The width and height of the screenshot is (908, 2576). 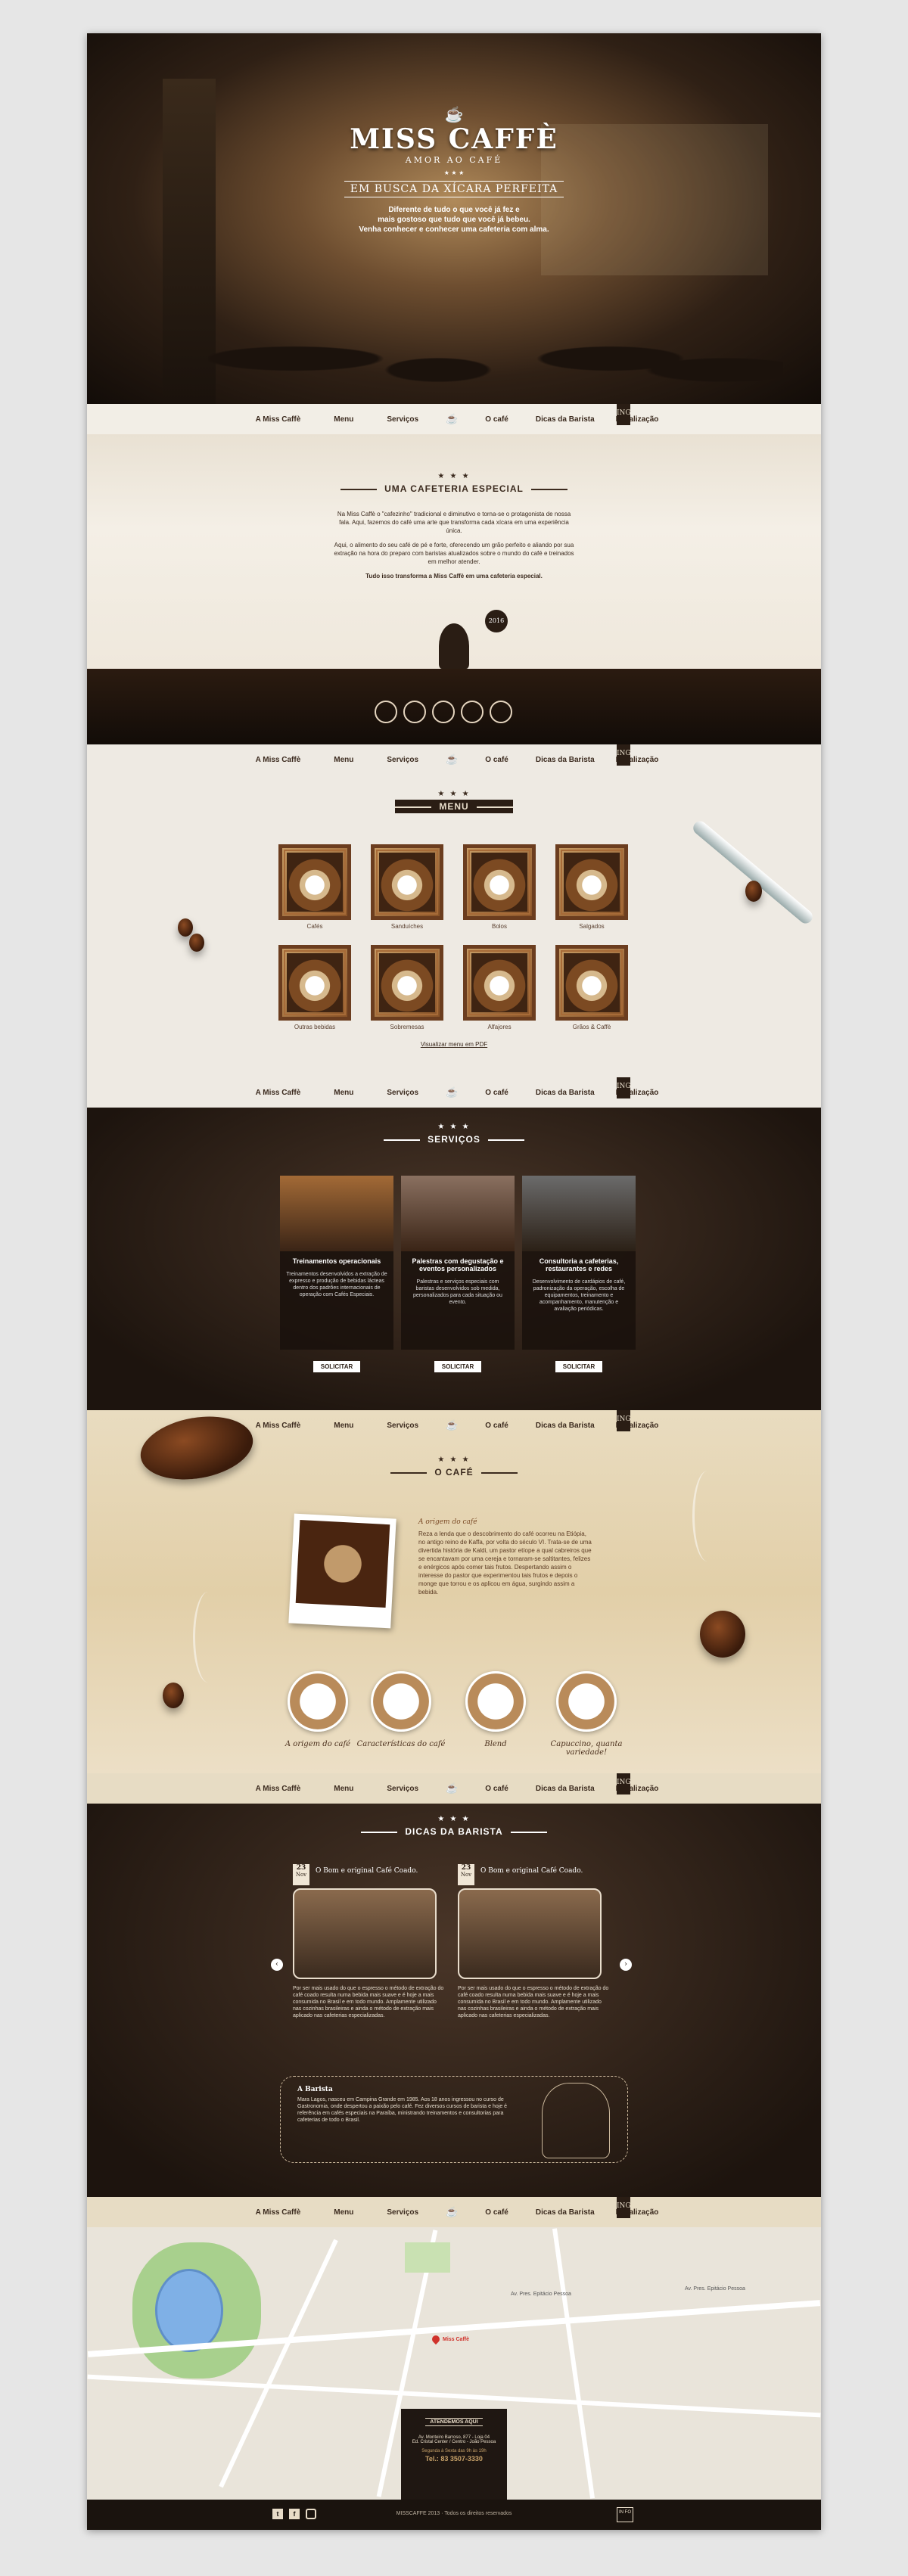 I want to click on coffee-strip, so click(x=454, y=706).